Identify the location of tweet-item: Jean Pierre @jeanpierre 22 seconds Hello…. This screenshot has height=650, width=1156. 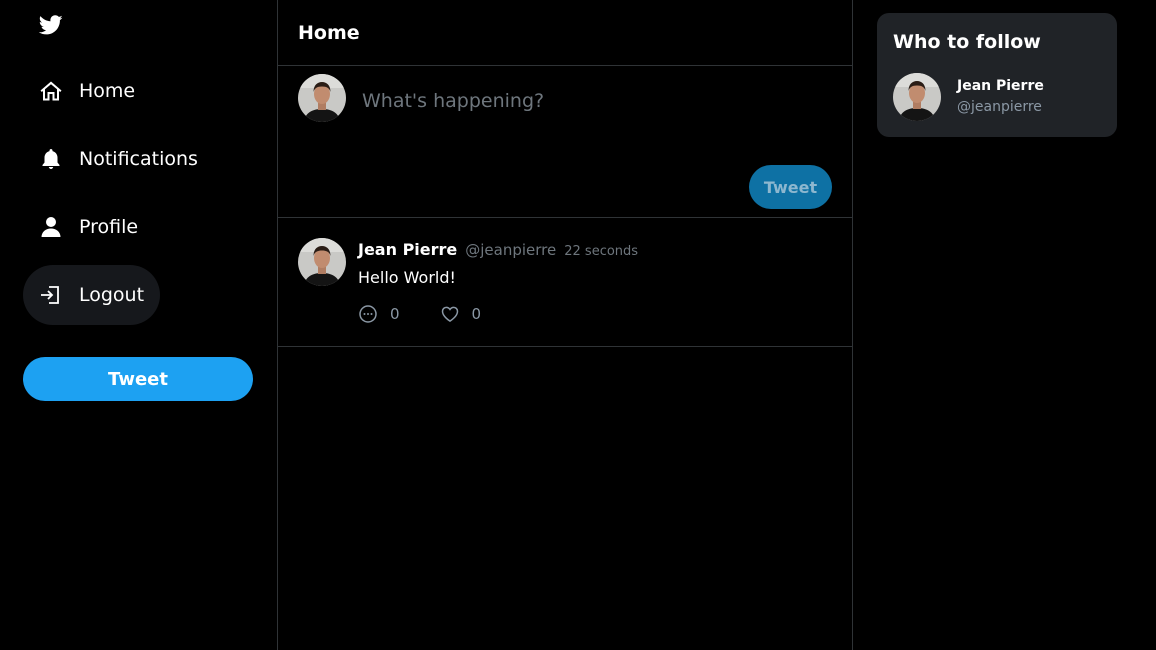
(565, 282).